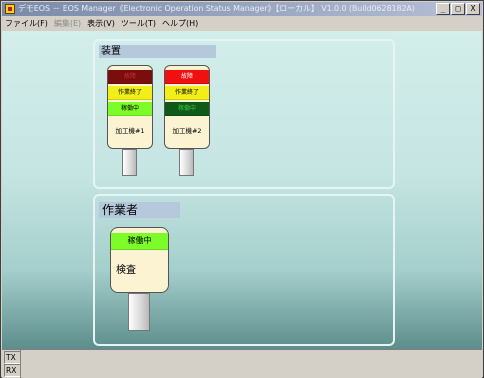 The width and height of the screenshot is (484, 378). I want to click on worker-name: 検査, so click(126, 270).